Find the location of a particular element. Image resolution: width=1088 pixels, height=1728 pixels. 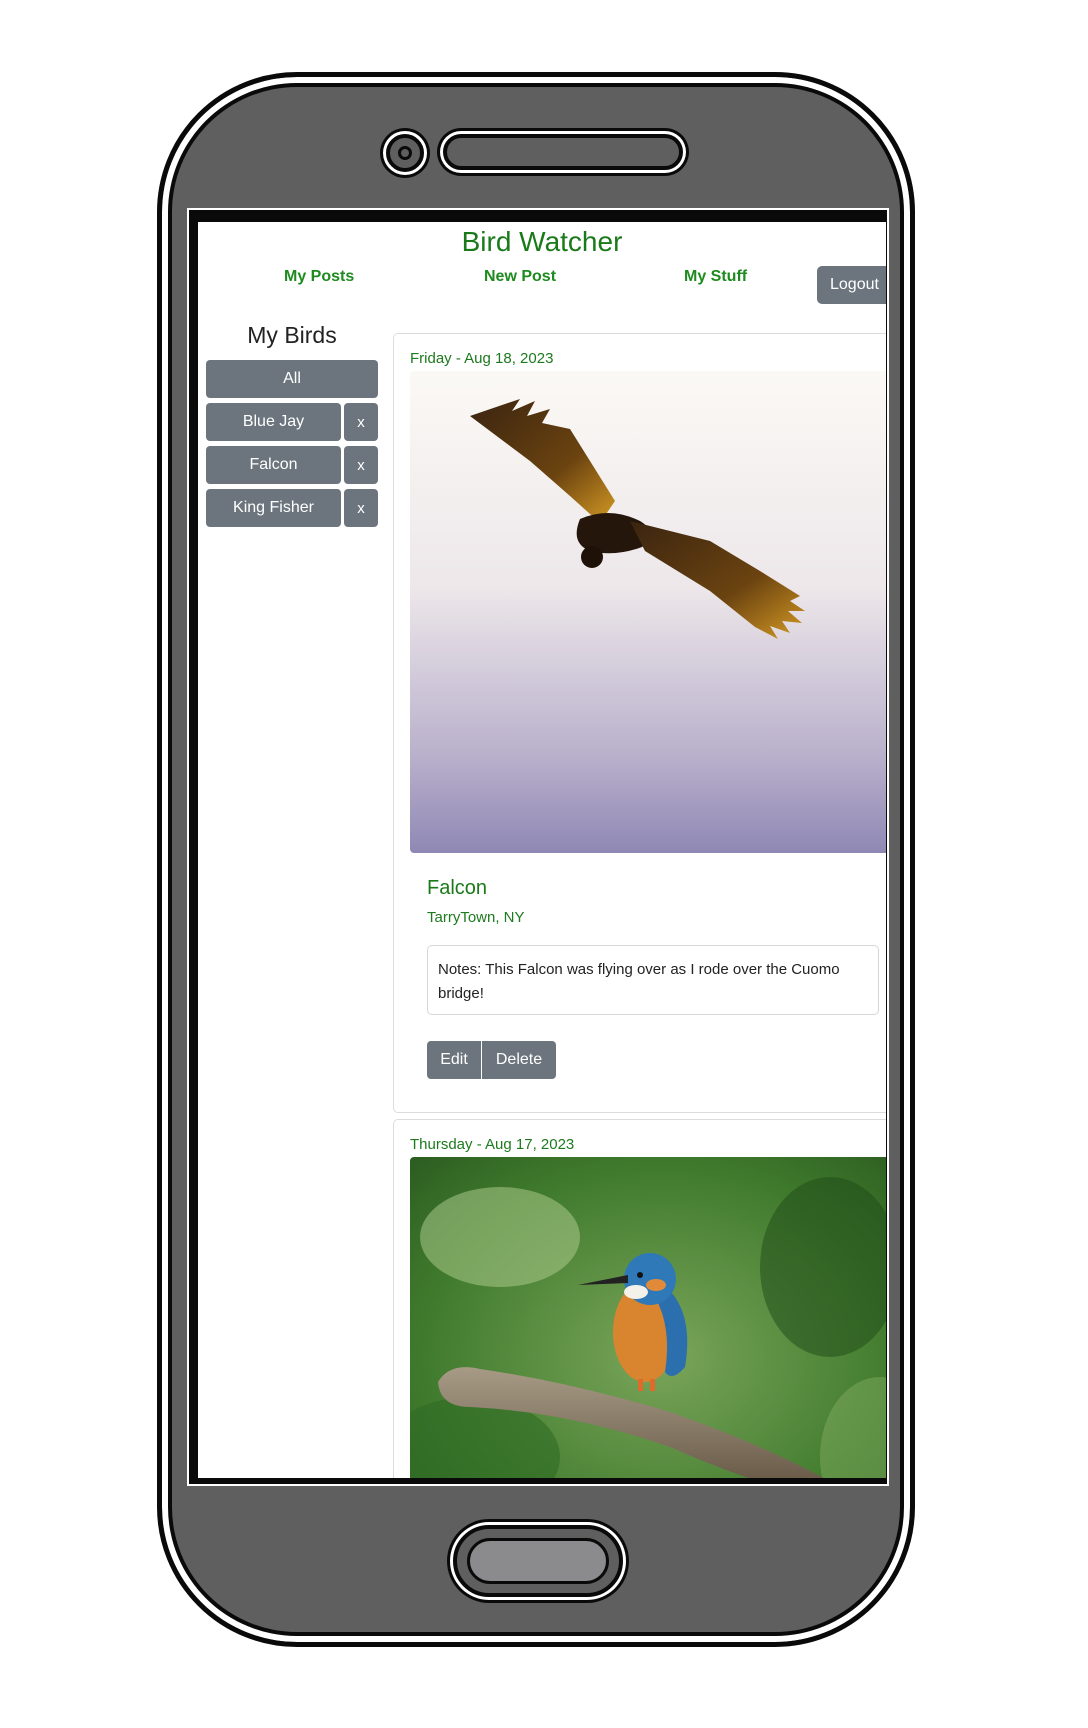

bird-filter-blue-jay: Blue Jay is located at coordinates (273, 422).